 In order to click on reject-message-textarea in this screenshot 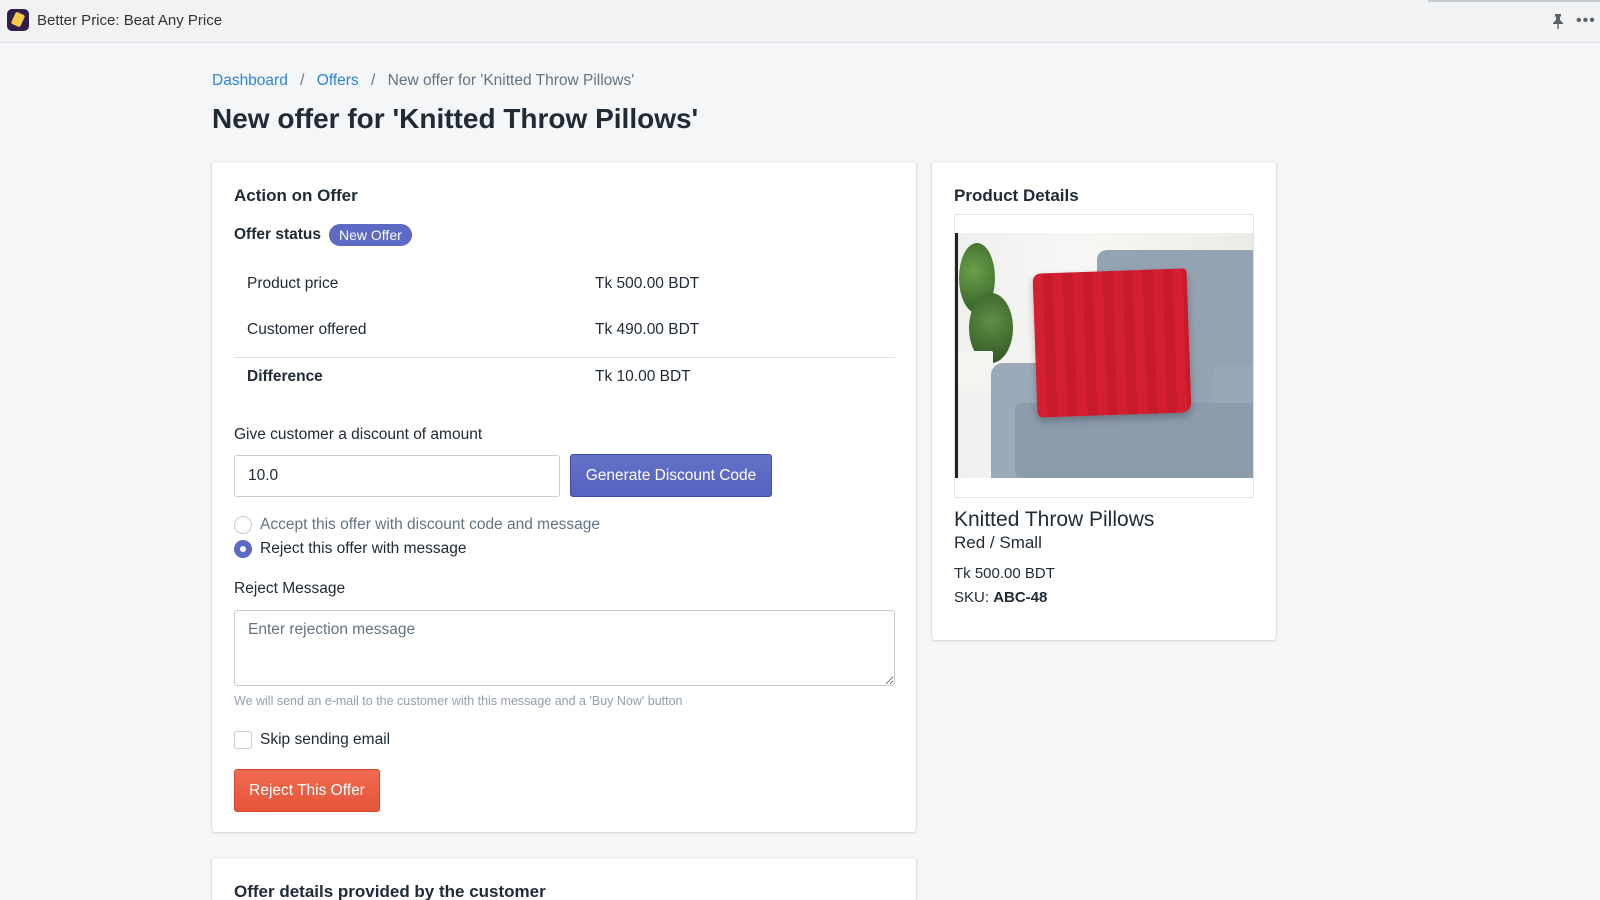, I will do `click(564, 648)`.